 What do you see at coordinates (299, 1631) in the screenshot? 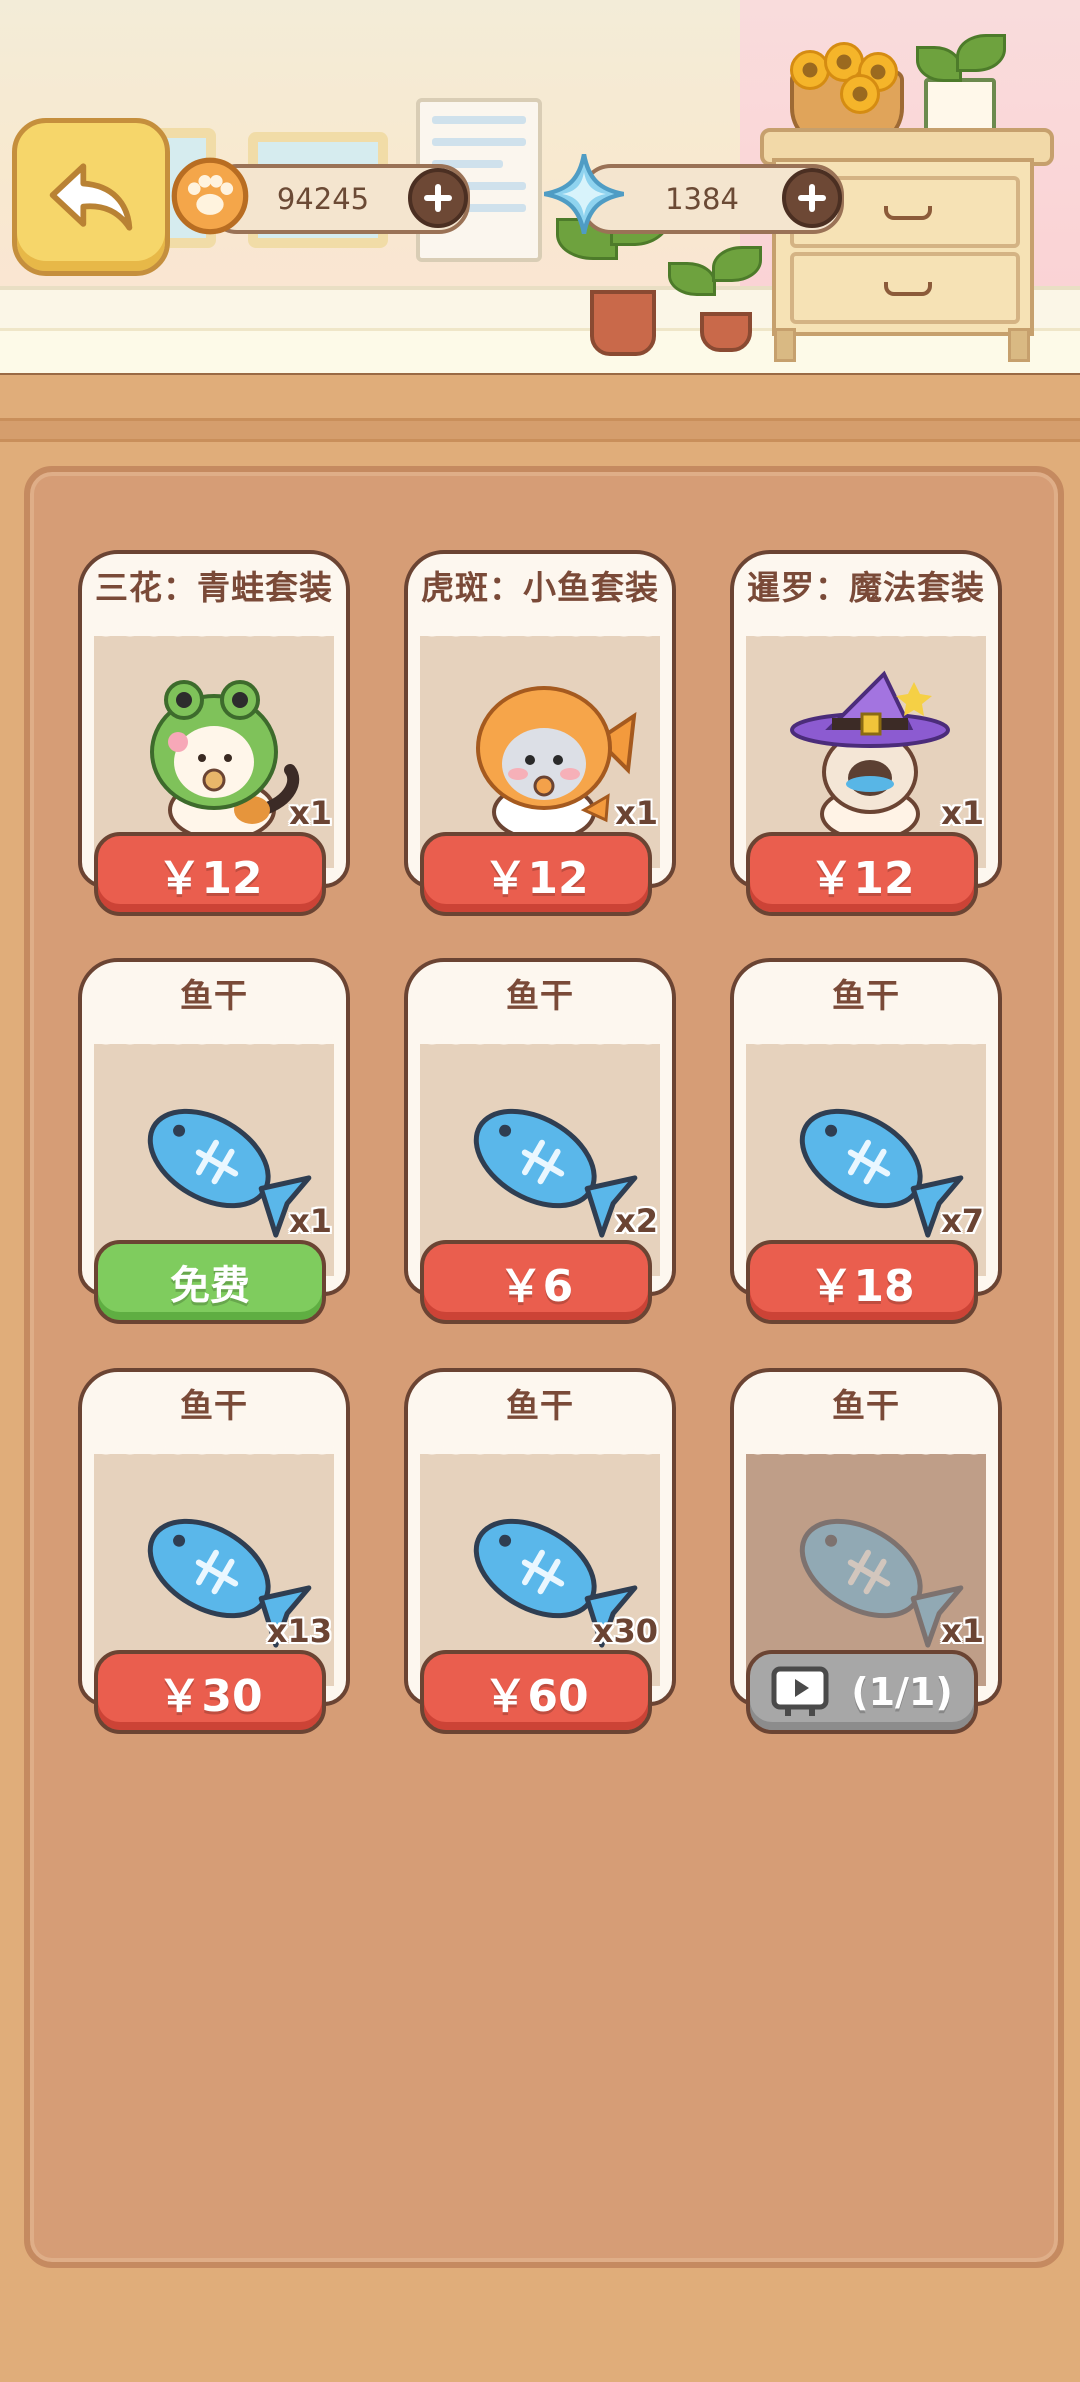
I see `item-quantity: x13` at bounding box center [299, 1631].